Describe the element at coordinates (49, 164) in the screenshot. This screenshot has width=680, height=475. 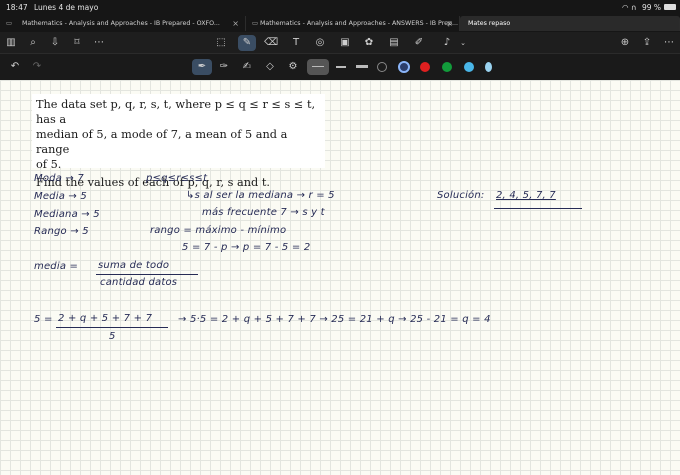
I see `problem-line-3: of 5.` at that location.